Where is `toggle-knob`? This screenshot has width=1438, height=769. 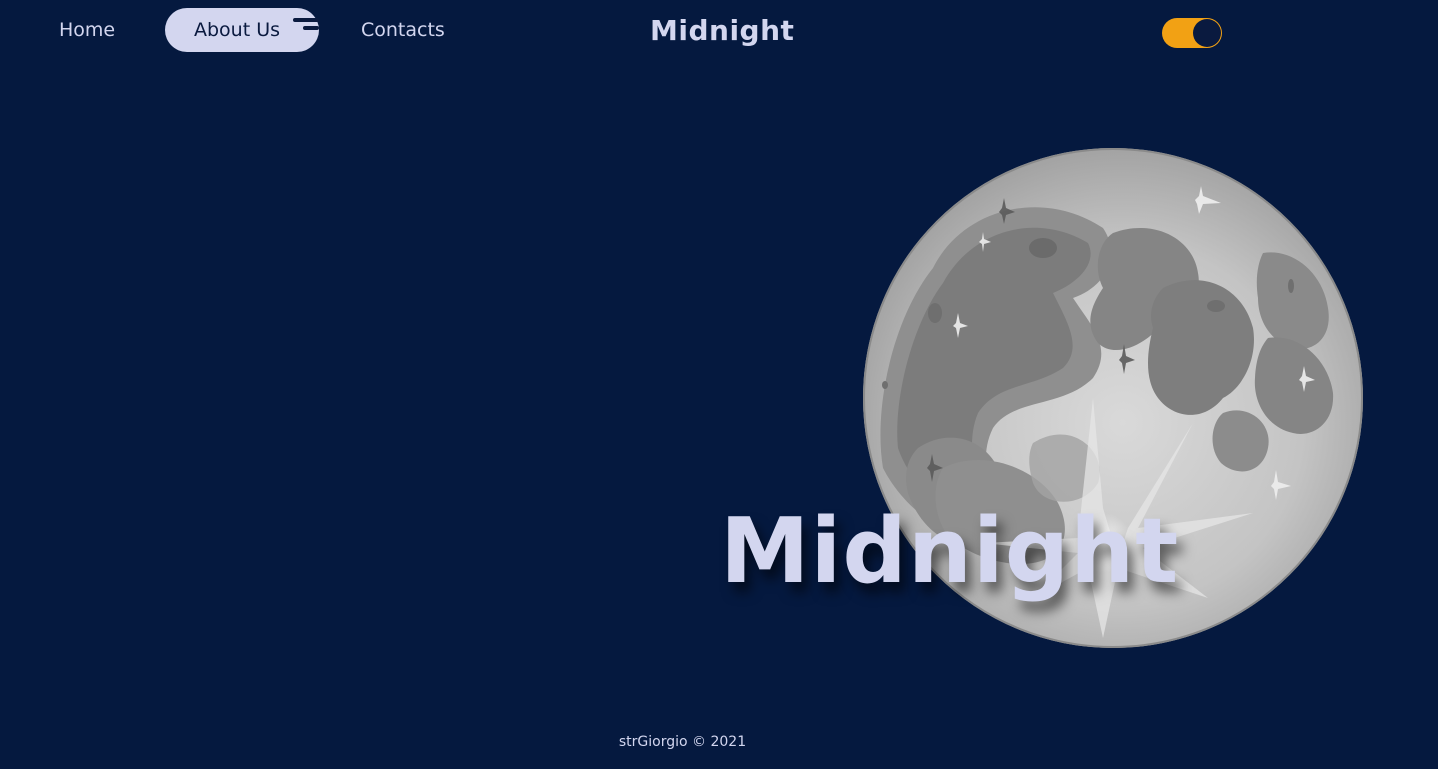 toggle-knob is located at coordinates (1207, 33).